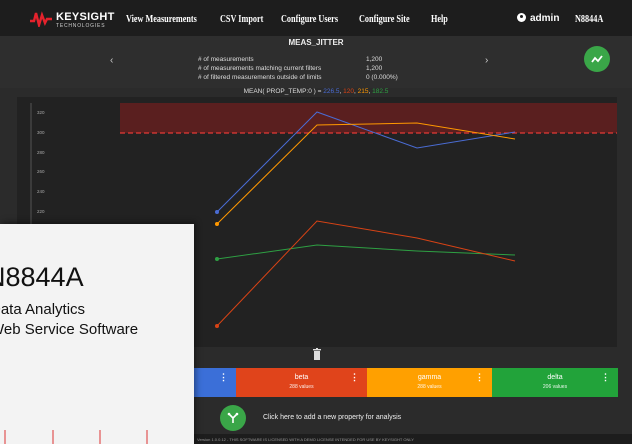  Describe the element at coordinates (85, 17) in the screenshot. I see `brand-name: KEYSIGHT` at that location.